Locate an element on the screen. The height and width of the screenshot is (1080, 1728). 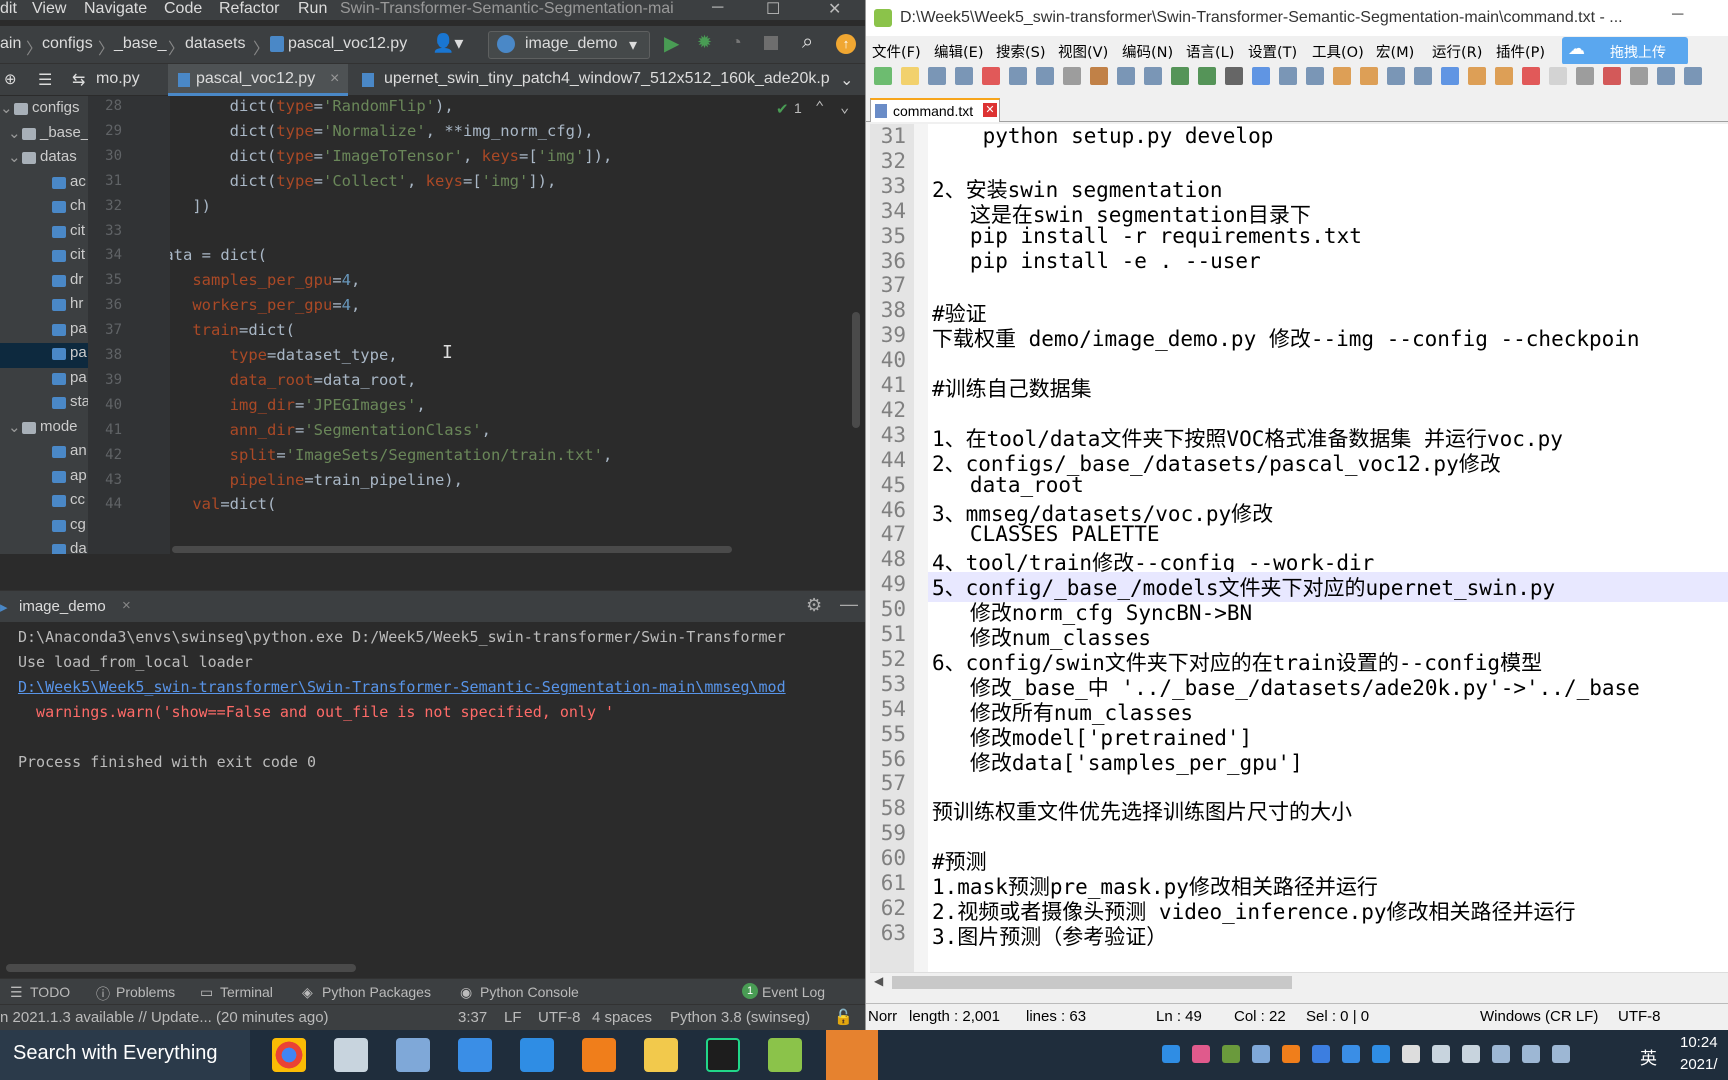
tree-item: ⌄ datas is located at coordinates (44, 159).